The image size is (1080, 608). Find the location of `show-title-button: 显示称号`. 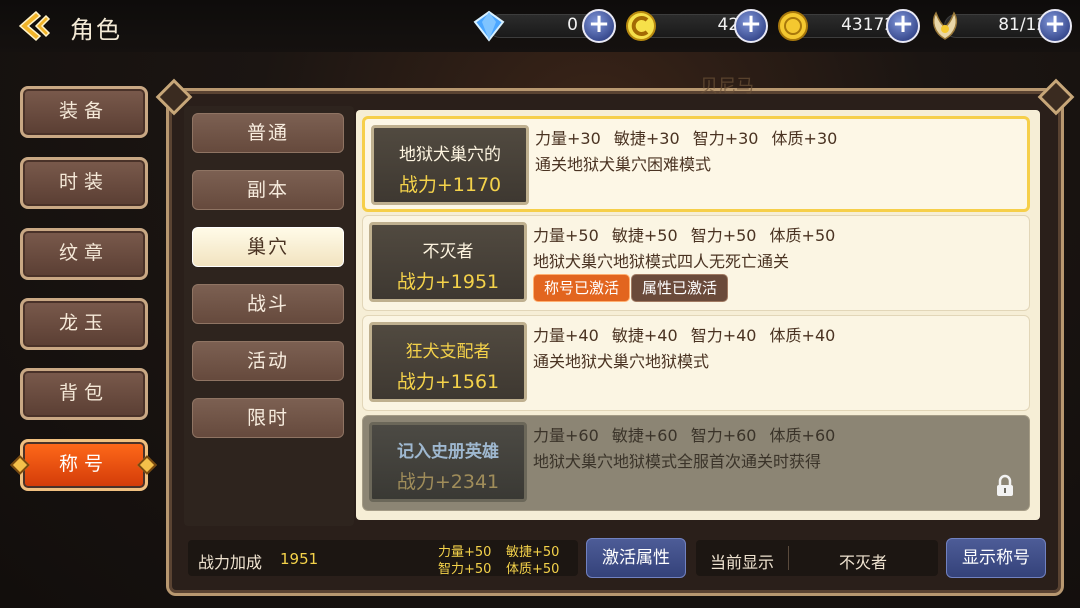

show-title-button: 显示称号 is located at coordinates (996, 558).